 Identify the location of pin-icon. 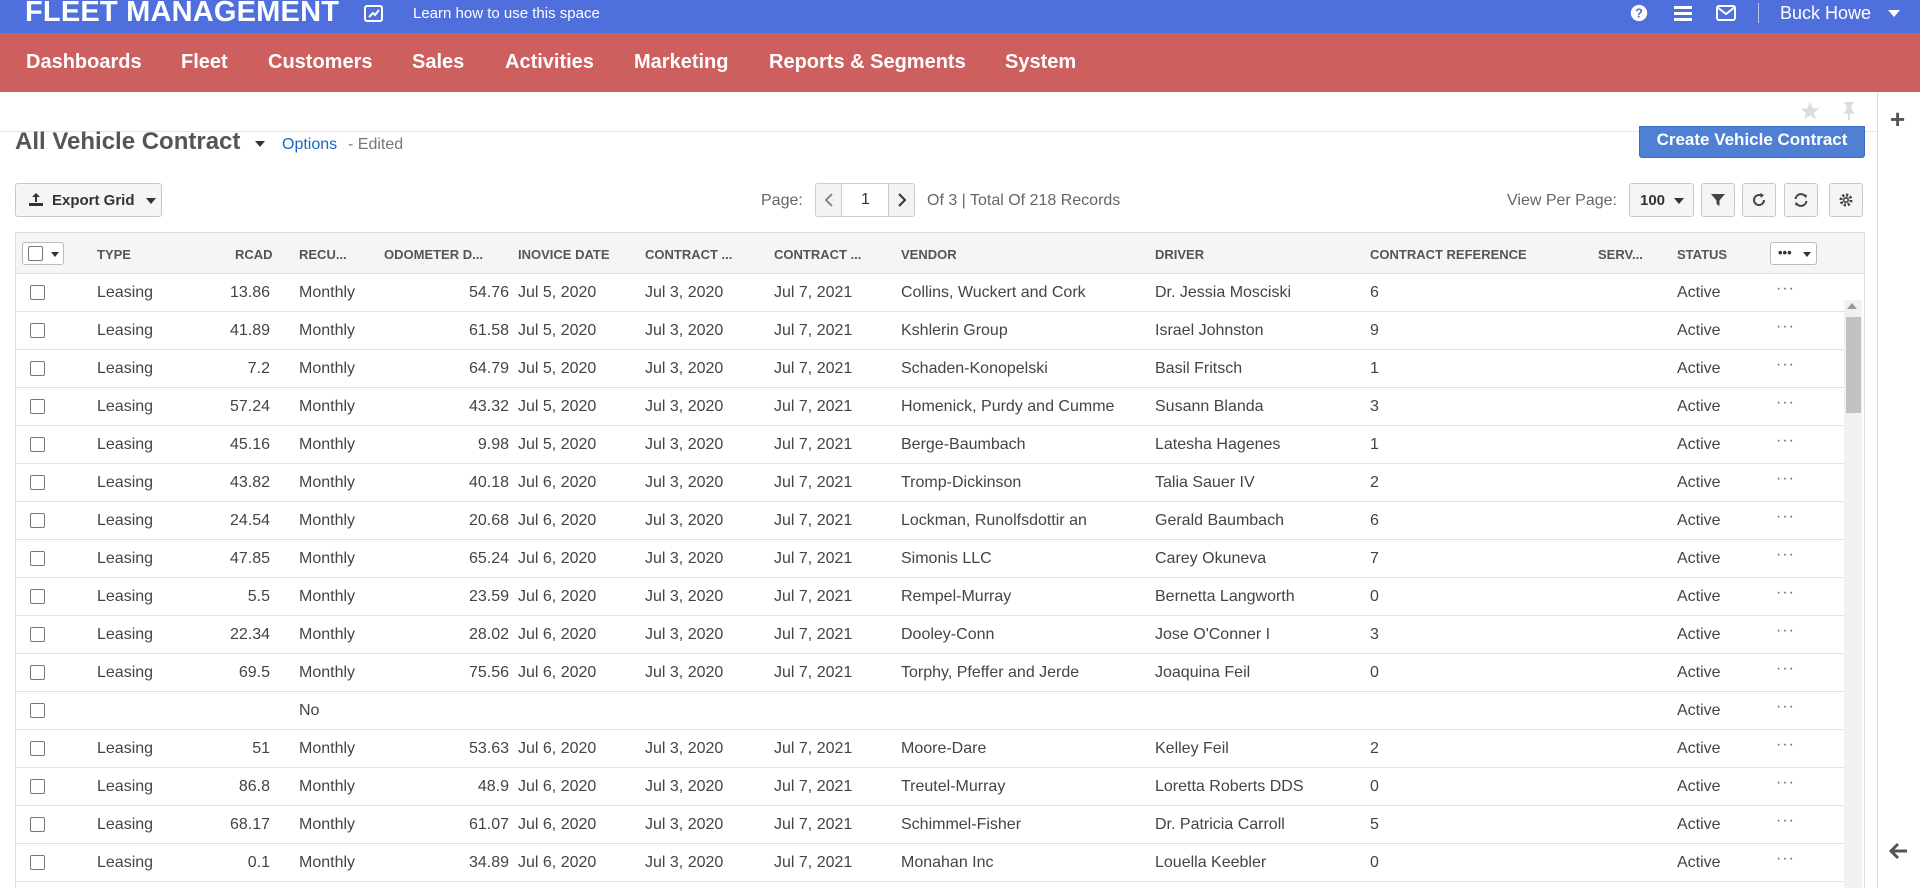
(1849, 111).